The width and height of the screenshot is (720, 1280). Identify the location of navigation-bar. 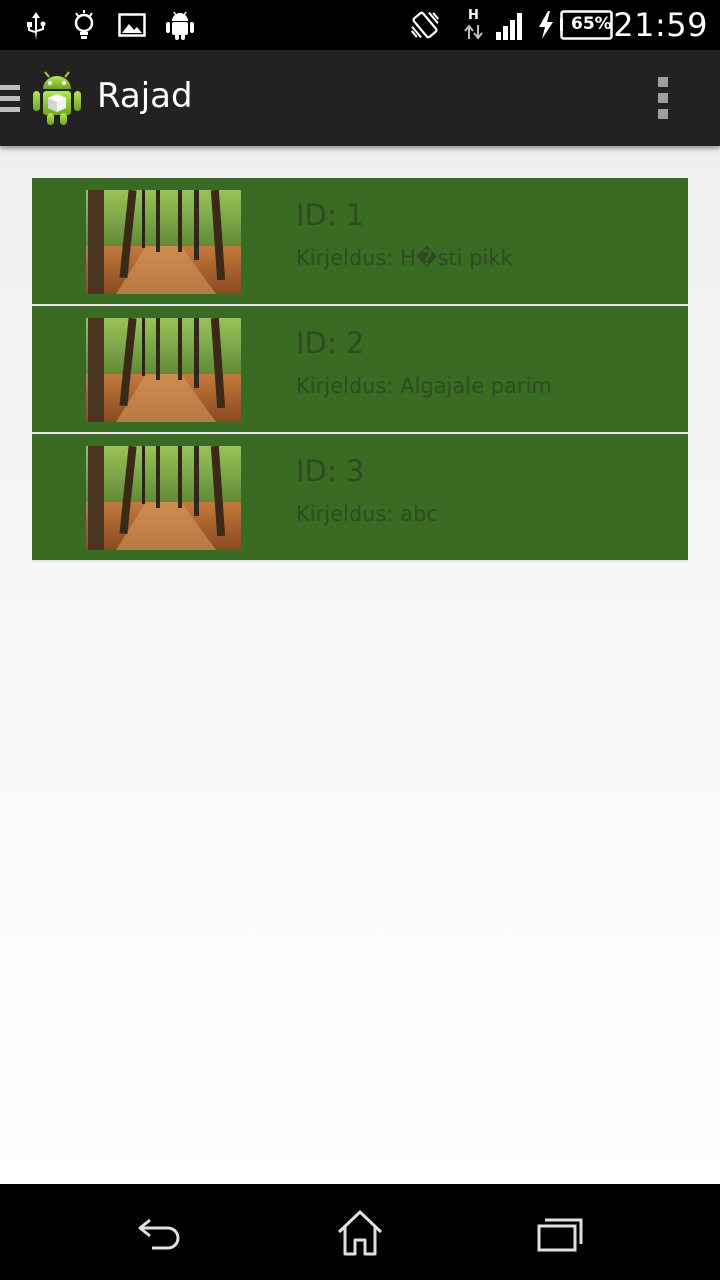
(360, 1232).